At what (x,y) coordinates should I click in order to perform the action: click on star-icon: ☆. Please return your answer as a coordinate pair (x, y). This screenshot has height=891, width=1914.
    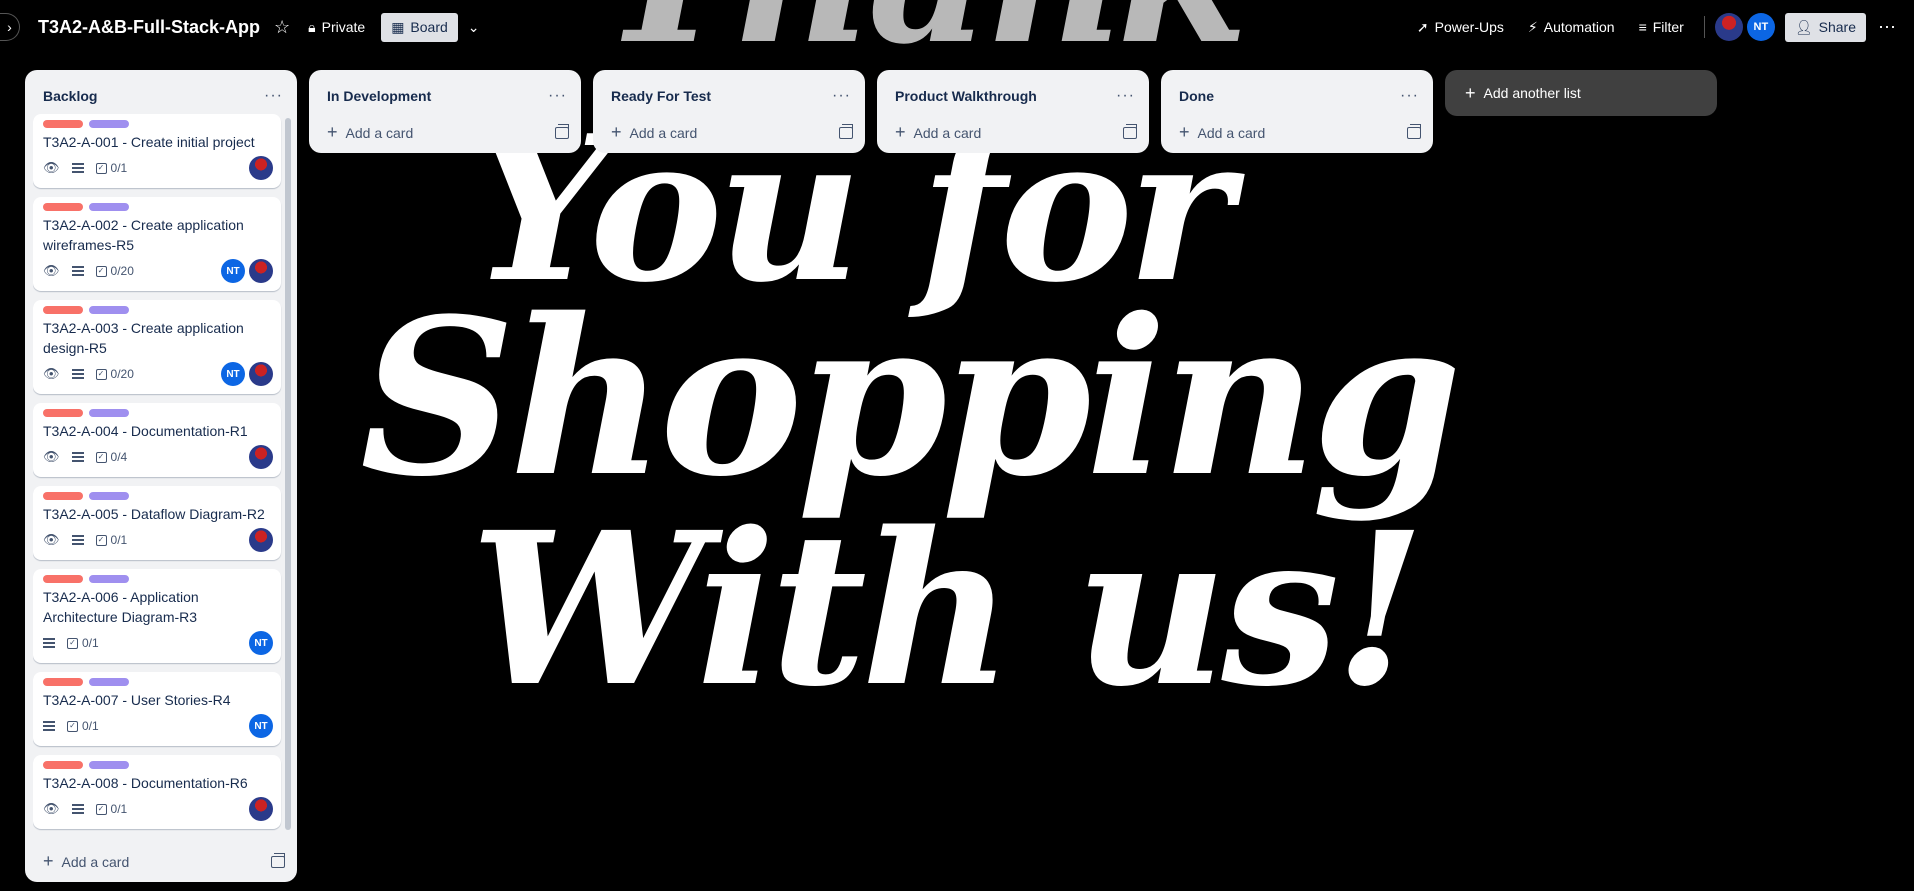
    Looking at the image, I should click on (282, 27).